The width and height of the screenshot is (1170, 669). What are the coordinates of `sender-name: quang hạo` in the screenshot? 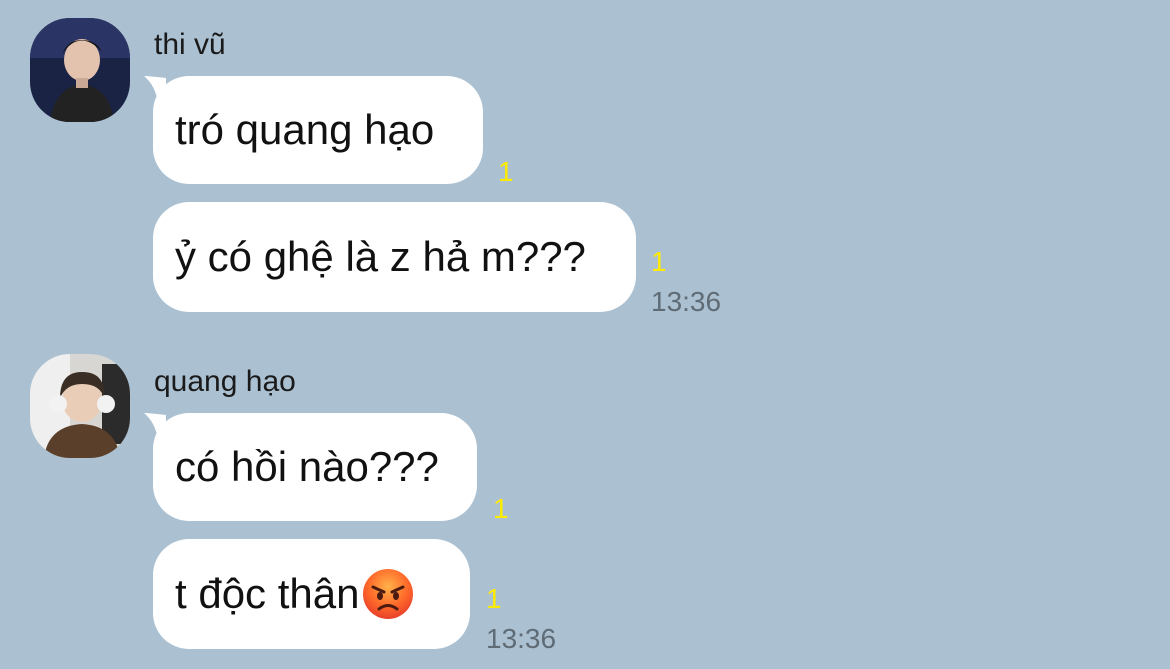 It's located at (225, 381).